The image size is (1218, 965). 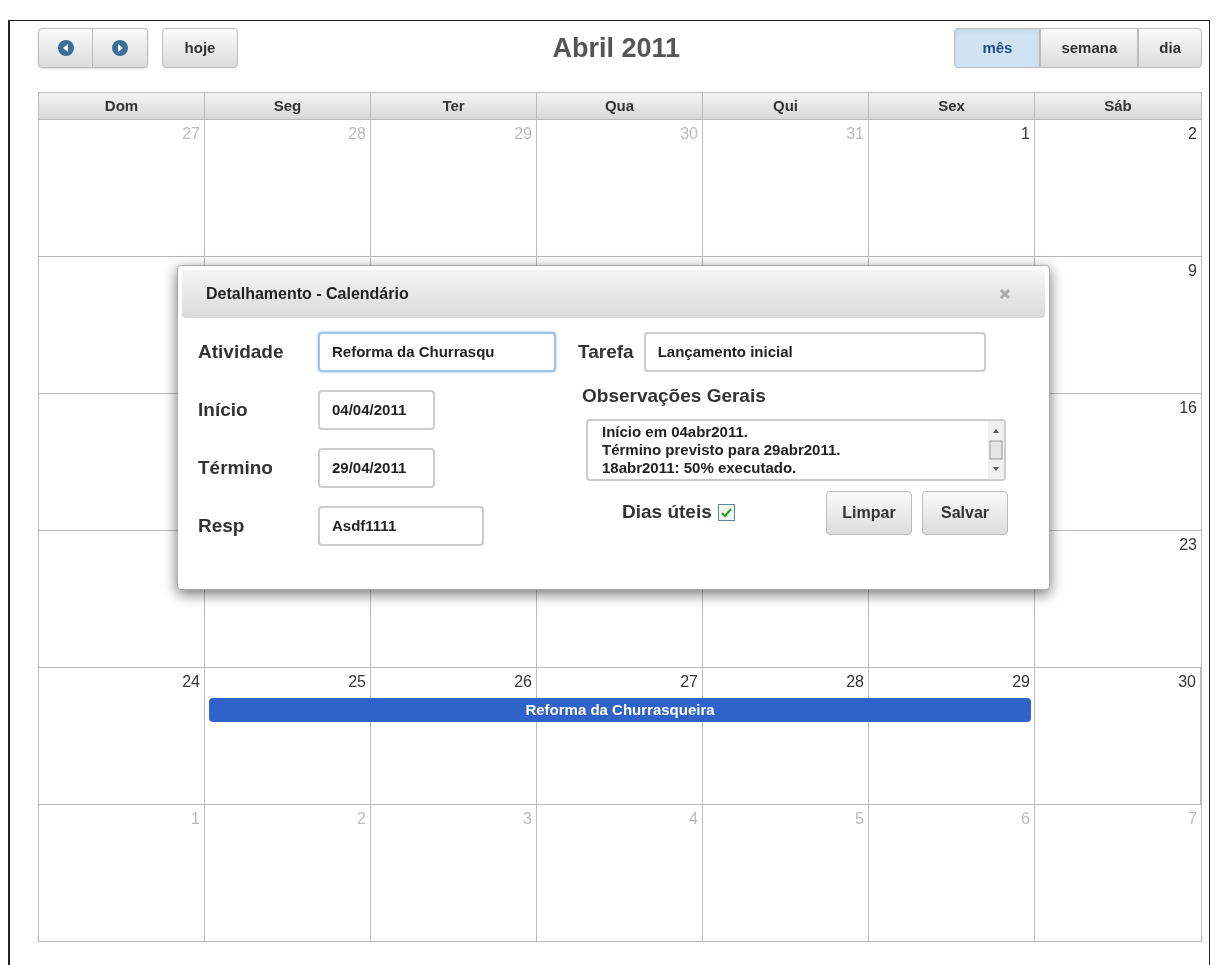 What do you see at coordinates (1188, 408) in the screenshot?
I see `day-number: 16` at bounding box center [1188, 408].